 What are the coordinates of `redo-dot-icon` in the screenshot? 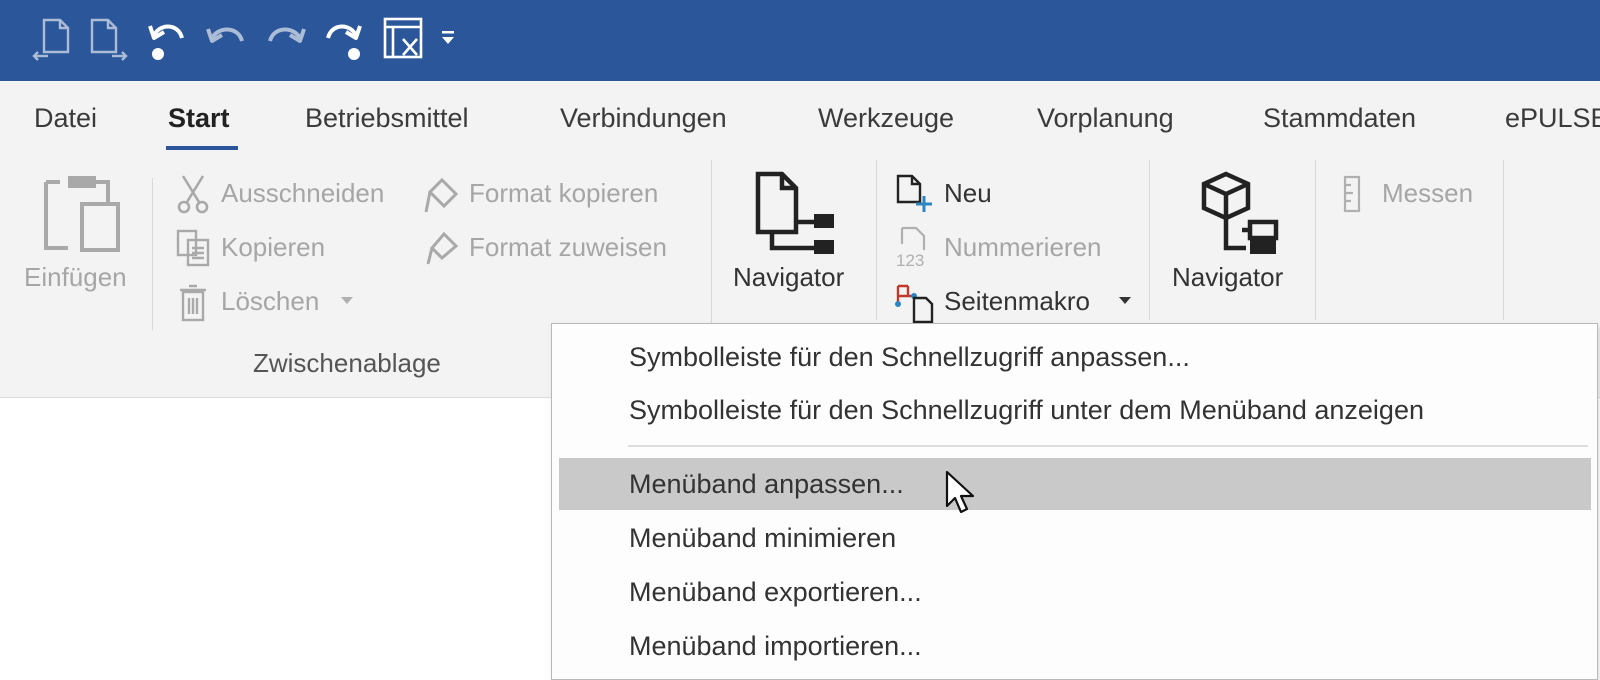 It's located at (344, 39).